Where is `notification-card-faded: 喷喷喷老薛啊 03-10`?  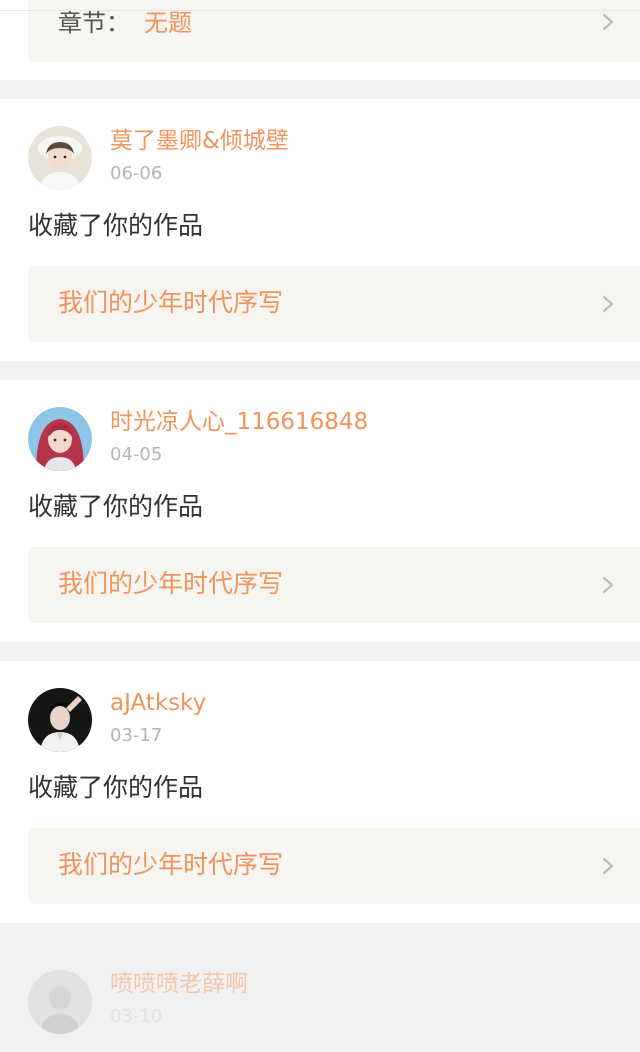 notification-card-faded: 喷喷喷老薛啊 03-10 is located at coordinates (320, 987).